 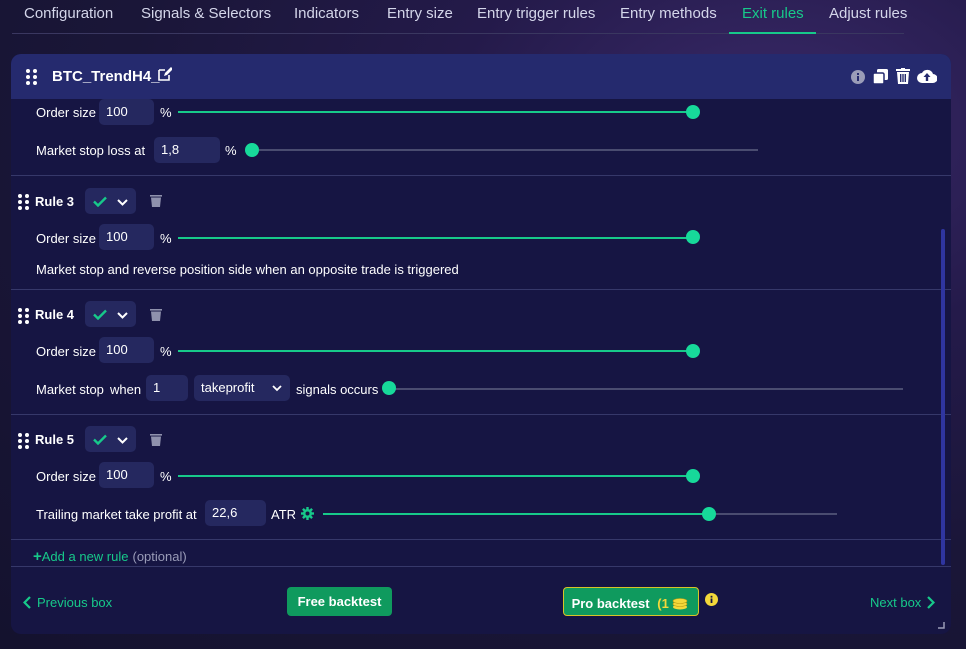 I want to click on stop-loss-slider, so click(x=505, y=150).